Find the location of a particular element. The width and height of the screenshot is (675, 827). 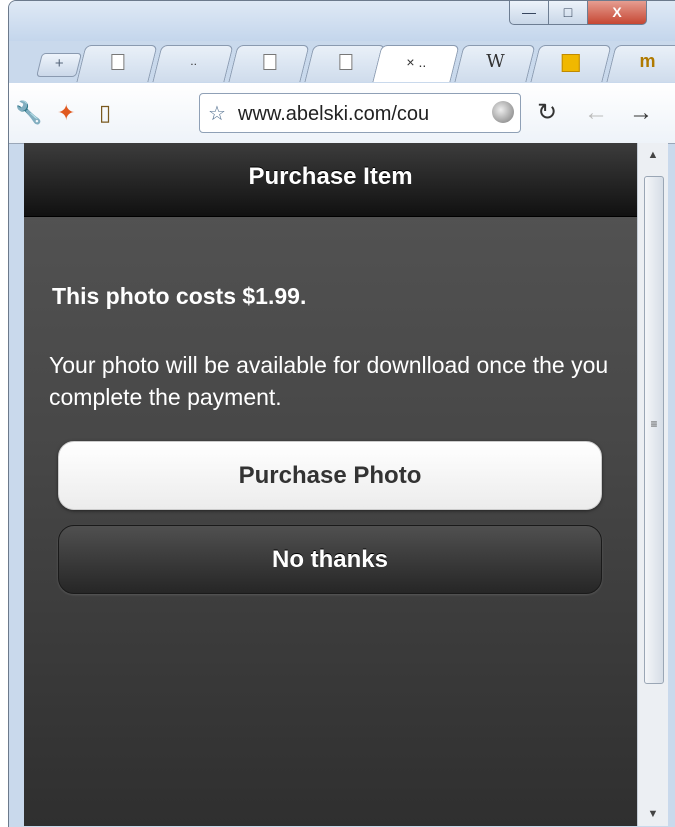

browser-toolbar: 🔧 ✦ ▯ ☆ www.abelski.com/cou ↻ ← → is located at coordinates (342, 113).